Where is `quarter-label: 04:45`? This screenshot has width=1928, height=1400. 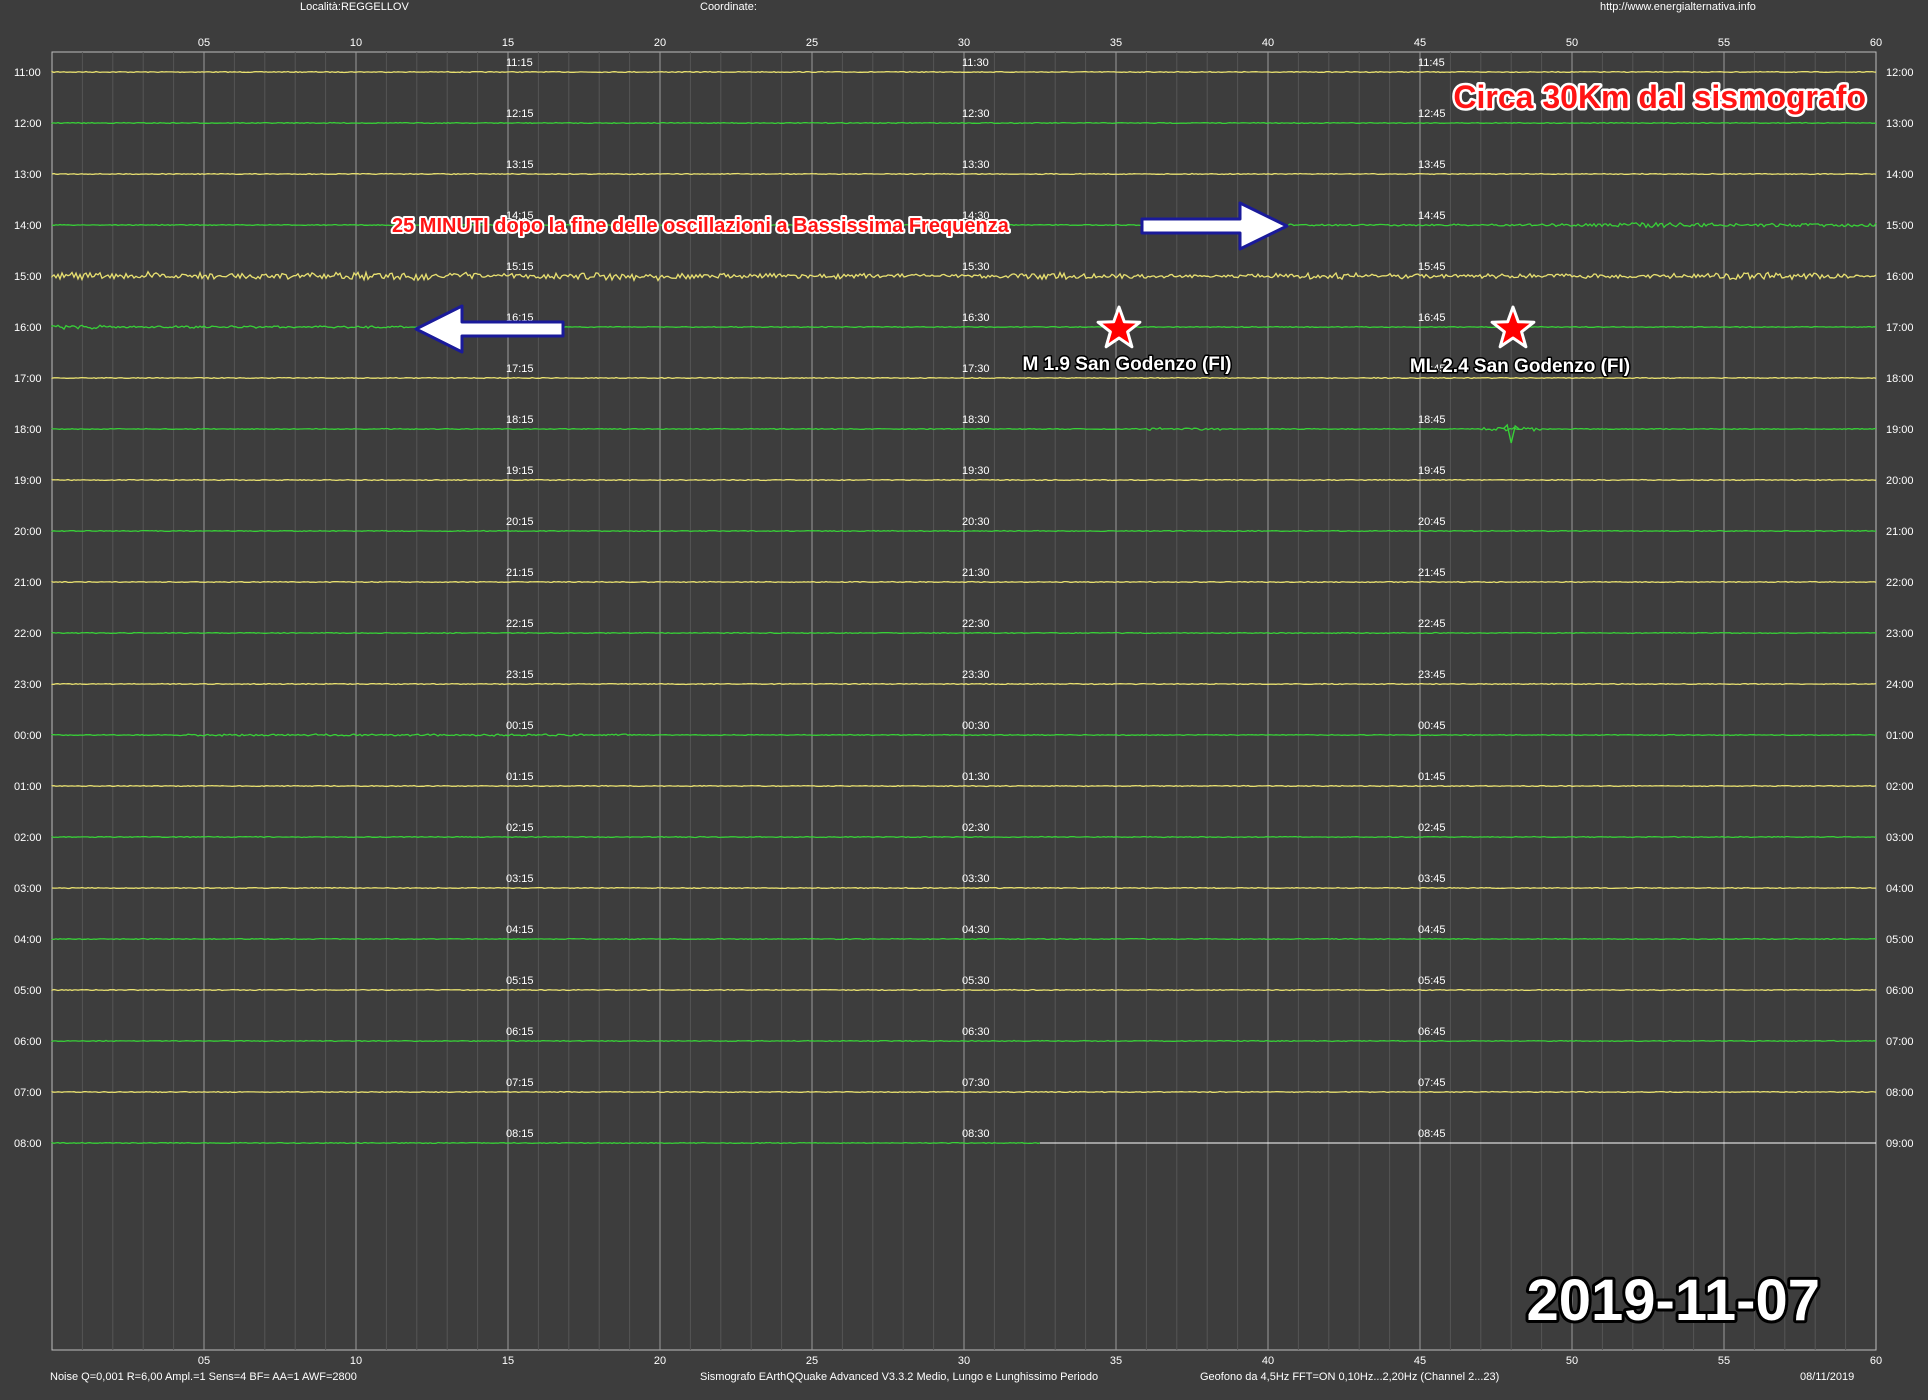 quarter-label: 04:45 is located at coordinates (1432, 930).